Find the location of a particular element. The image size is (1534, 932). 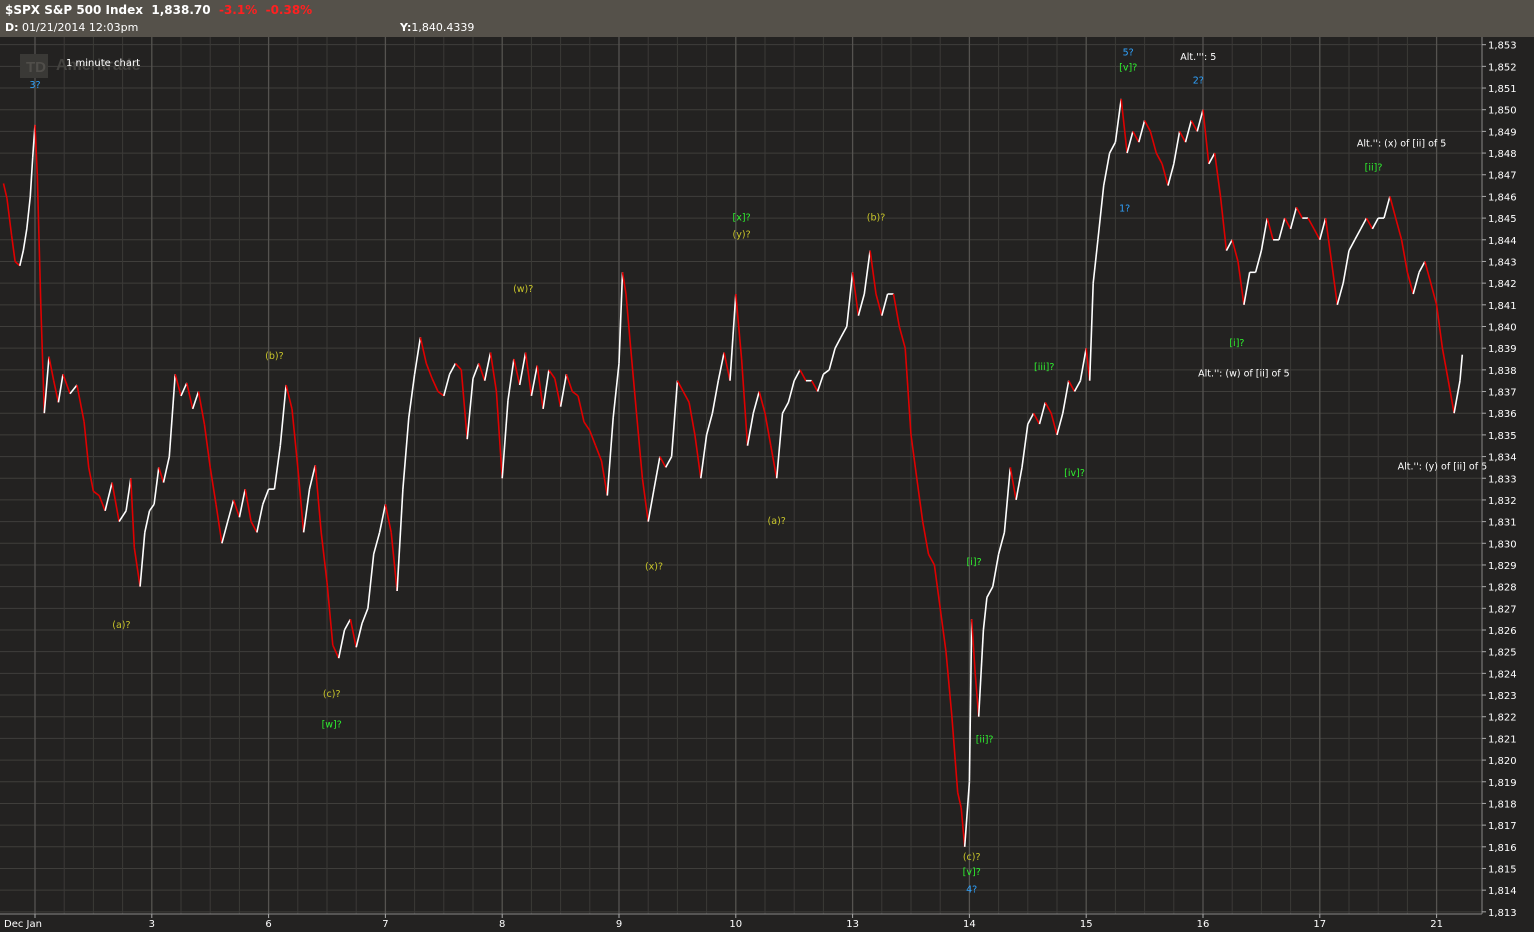

price-tick-label: 1,848 is located at coordinates (1502, 154).